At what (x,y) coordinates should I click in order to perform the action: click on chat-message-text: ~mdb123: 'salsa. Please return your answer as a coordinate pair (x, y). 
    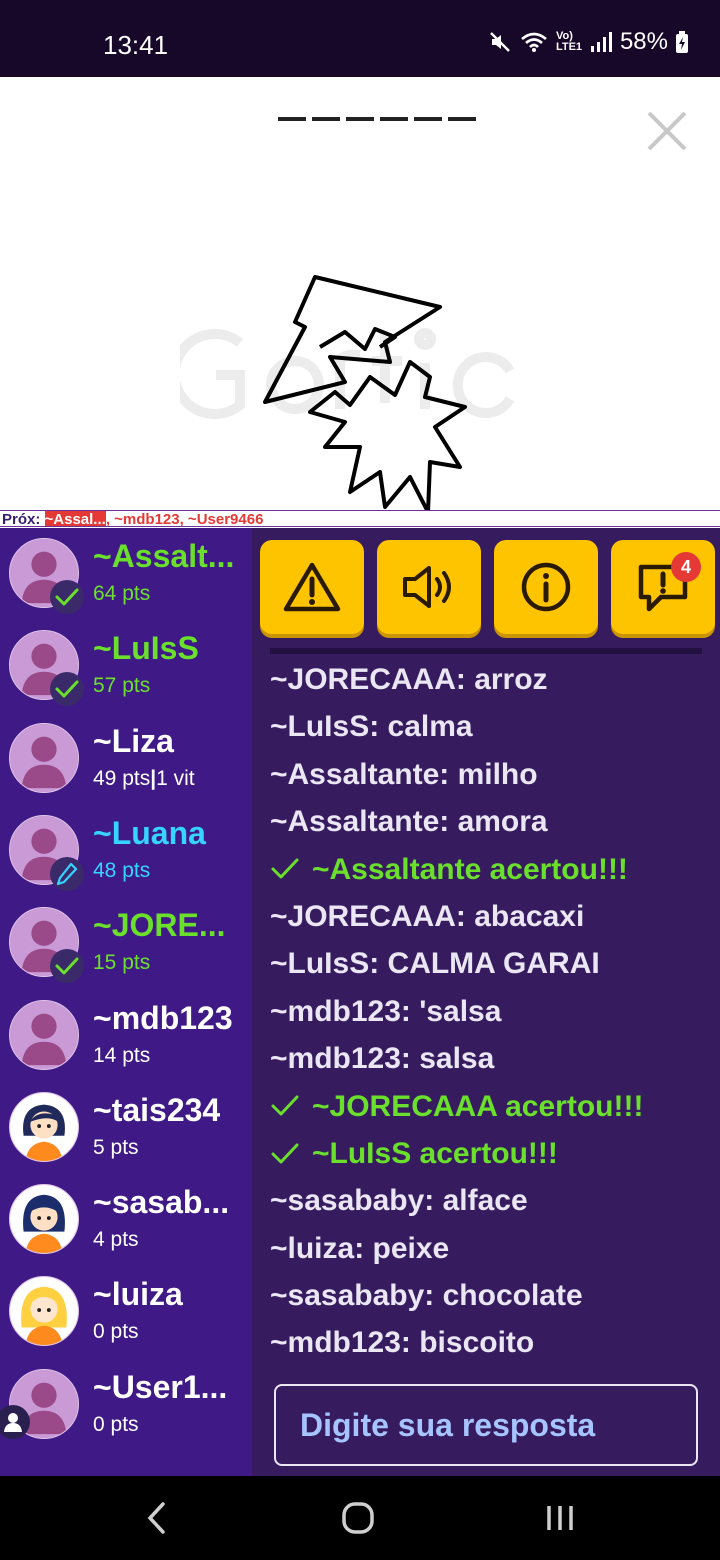
    Looking at the image, I should click on (386, 1011).